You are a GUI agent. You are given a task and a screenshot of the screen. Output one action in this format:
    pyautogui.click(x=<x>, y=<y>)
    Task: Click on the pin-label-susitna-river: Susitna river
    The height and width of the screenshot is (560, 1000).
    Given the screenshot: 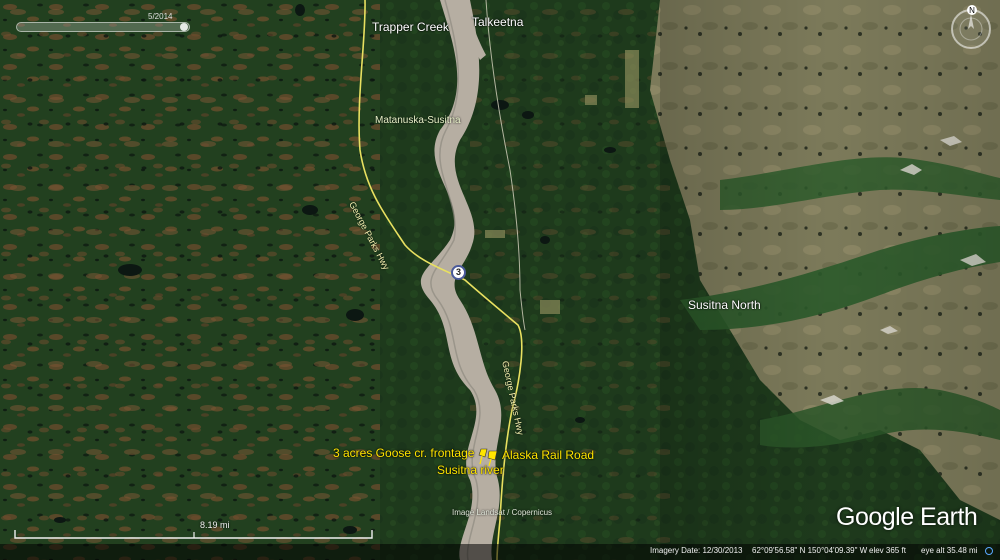 What is the action you would take?
    pyautogui.click(x=470, y=470)
    